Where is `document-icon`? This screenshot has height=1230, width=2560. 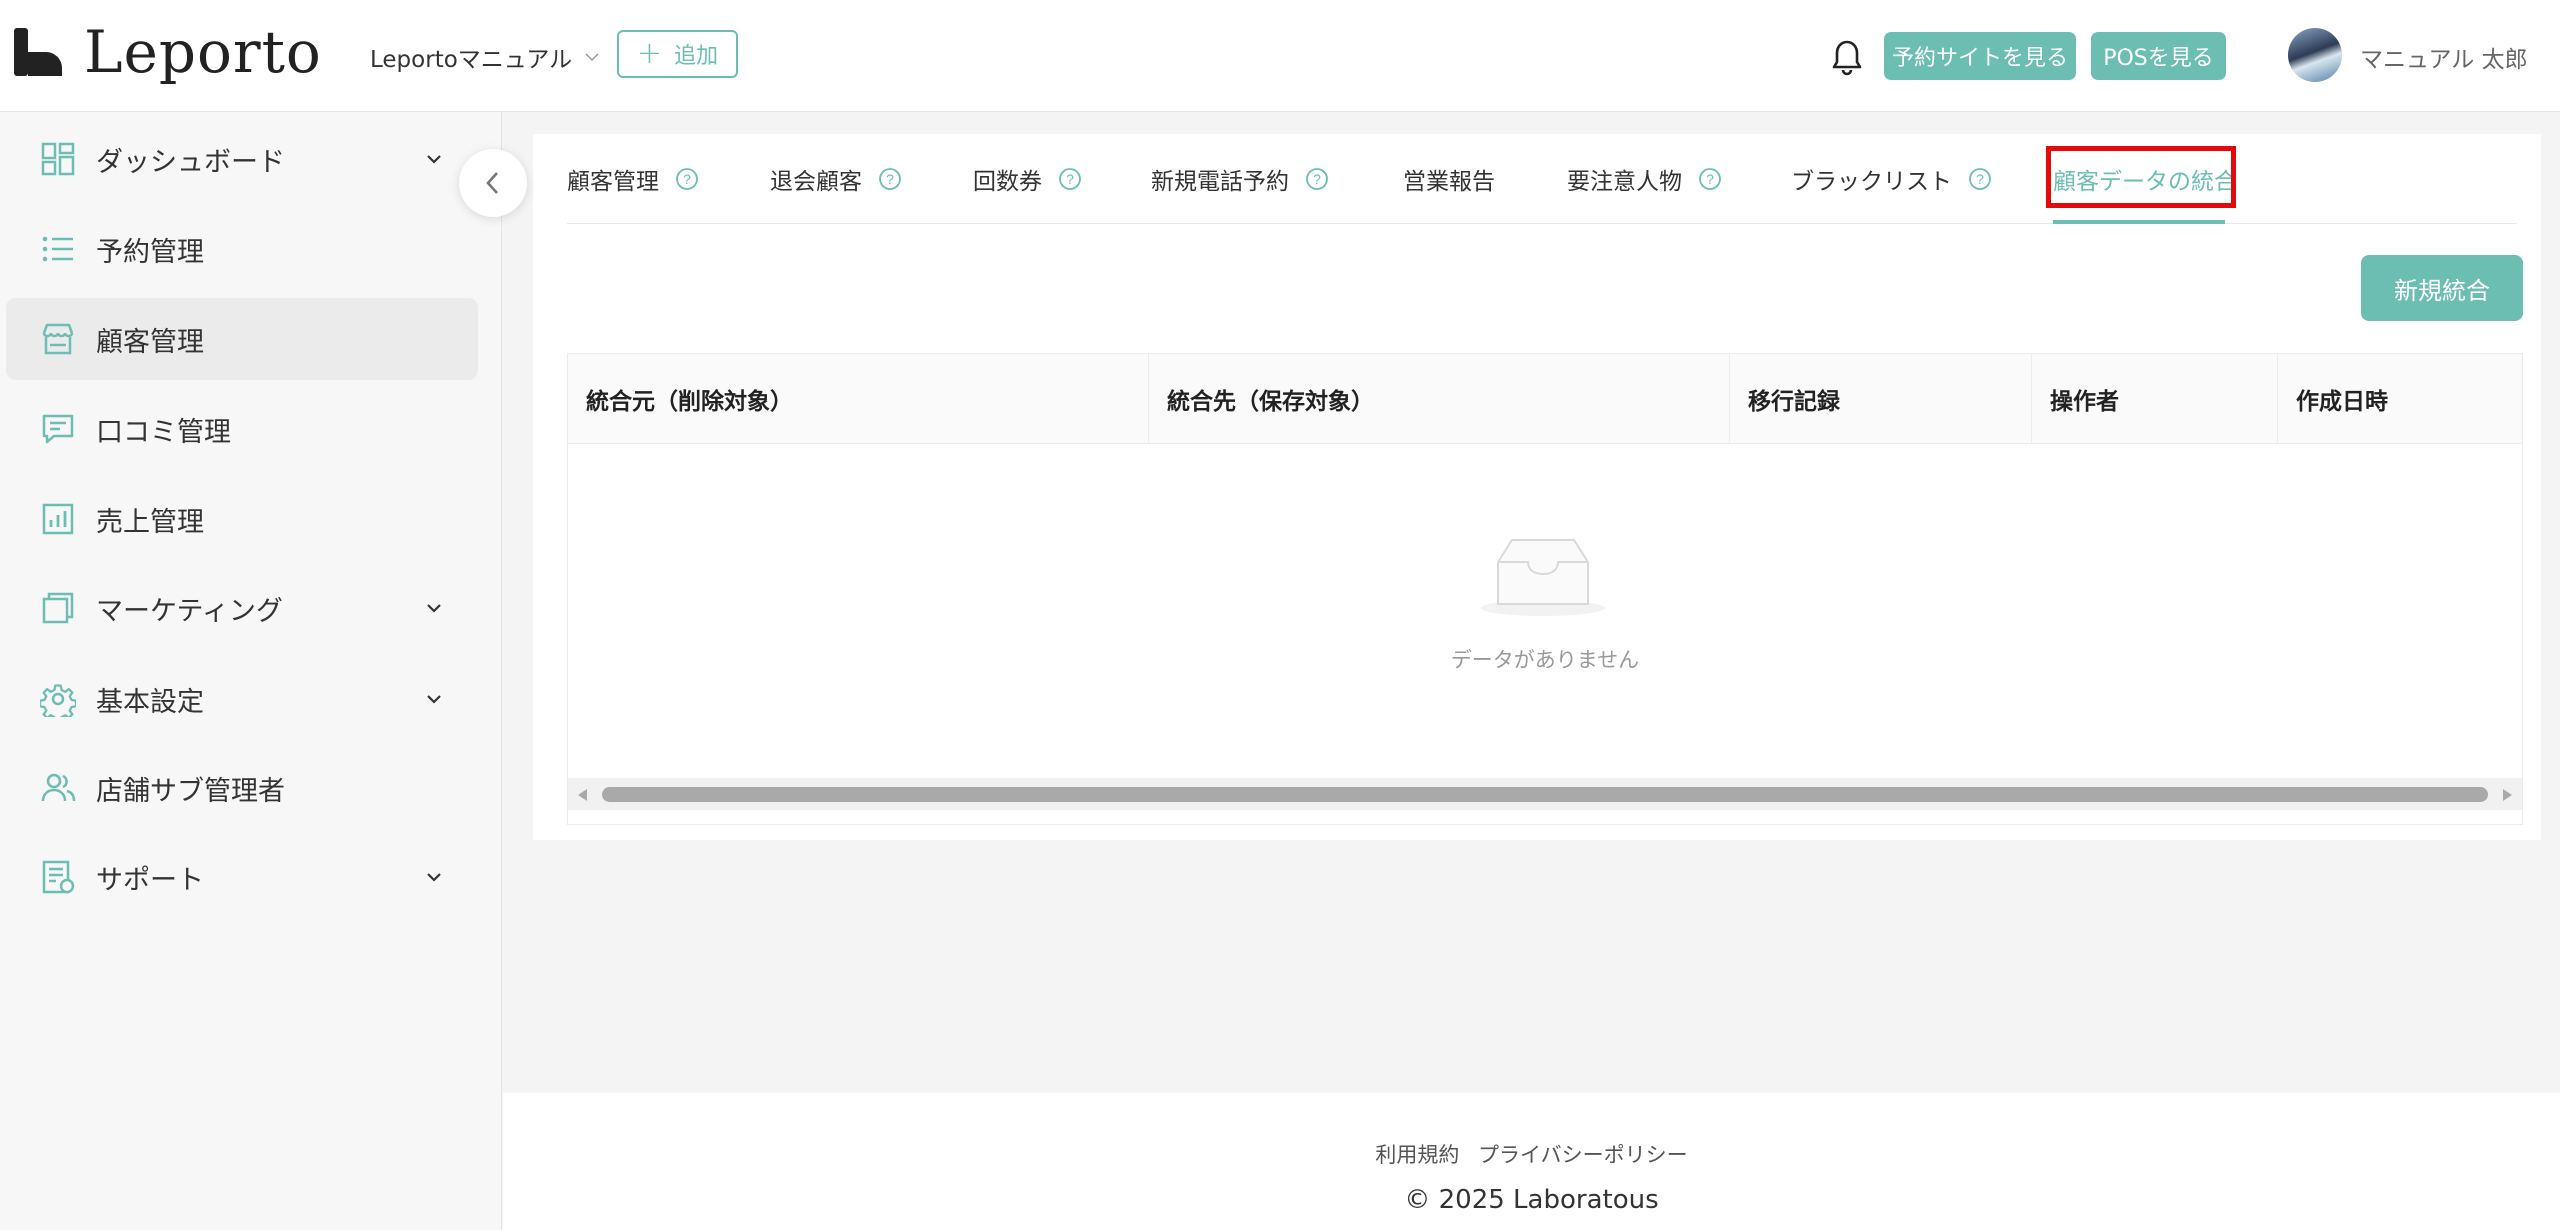 document-icon is located at coordinates (58, 877).